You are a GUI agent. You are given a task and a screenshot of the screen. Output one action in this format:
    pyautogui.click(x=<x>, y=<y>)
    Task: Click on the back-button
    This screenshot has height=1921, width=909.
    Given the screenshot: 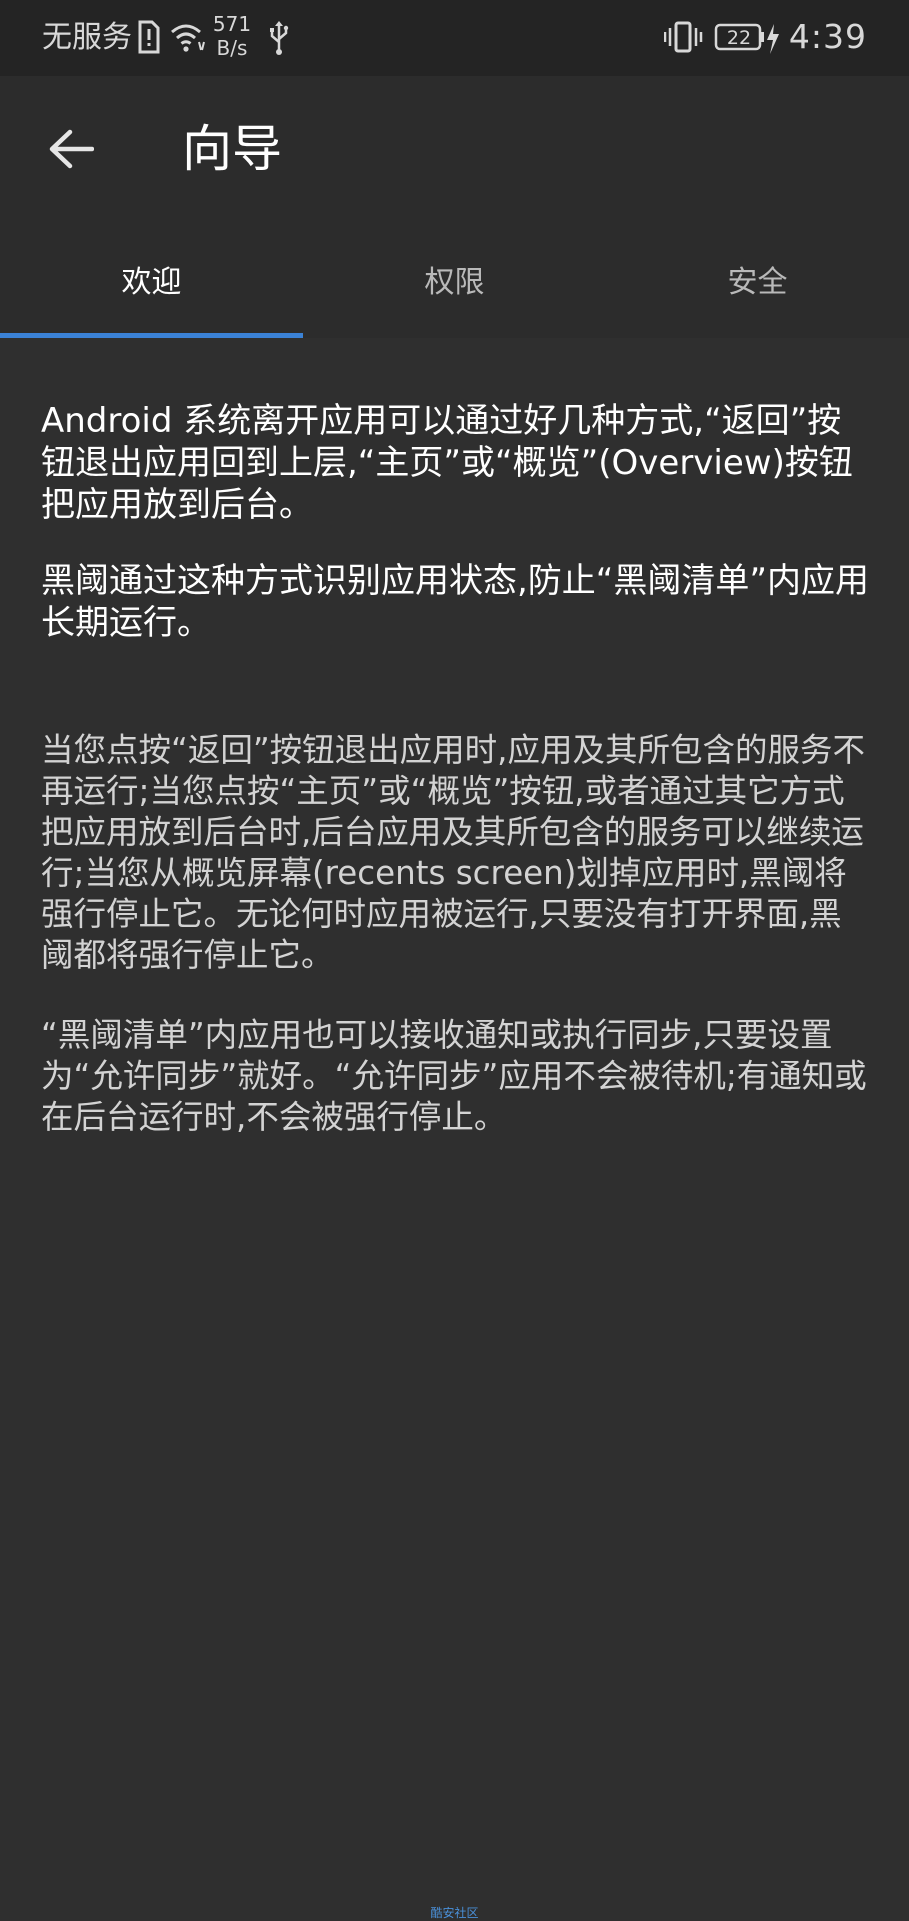 What is the action you would take?
    pyautogui.click(x=71, y=149)
    